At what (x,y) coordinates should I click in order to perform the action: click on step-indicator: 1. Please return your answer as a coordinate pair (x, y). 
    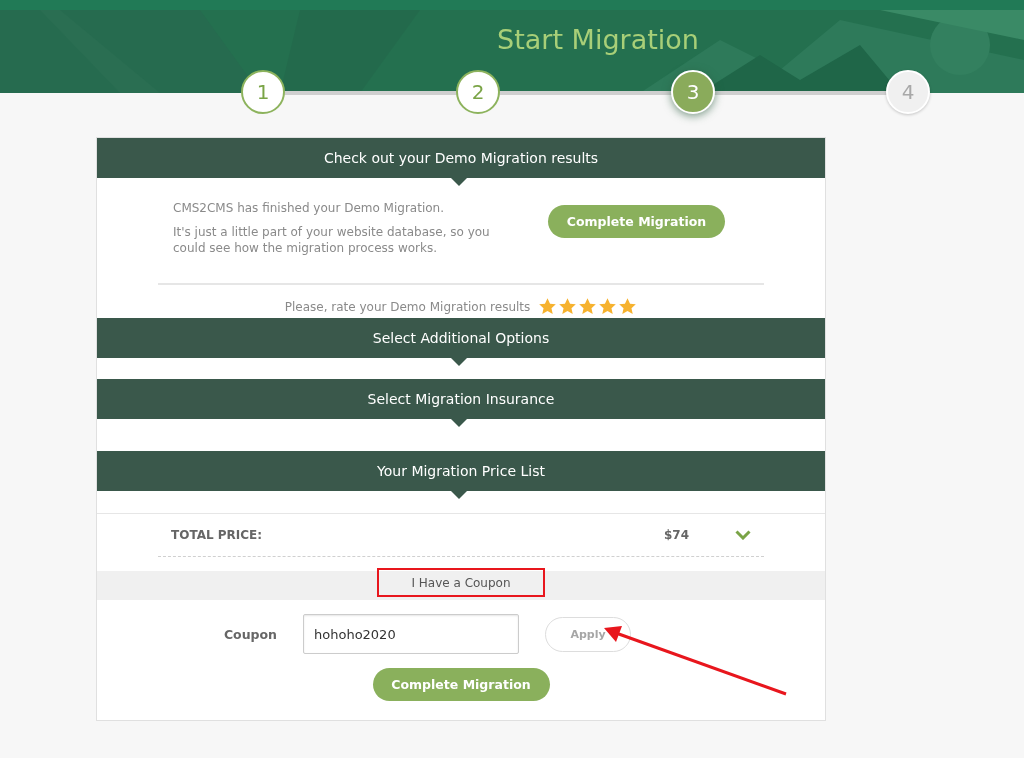
    Looking at the image, I should click on (263, 92).